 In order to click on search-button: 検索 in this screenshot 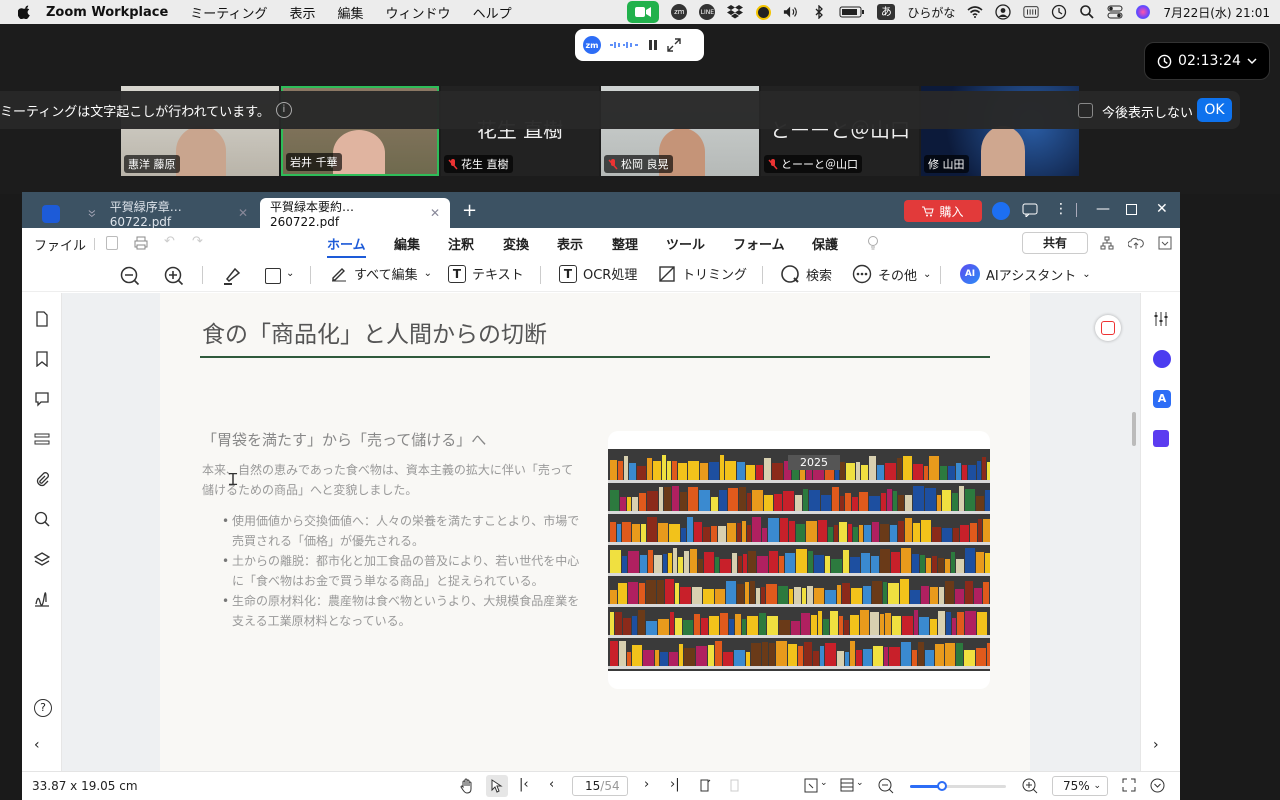, I will do `click(806, 274)`.